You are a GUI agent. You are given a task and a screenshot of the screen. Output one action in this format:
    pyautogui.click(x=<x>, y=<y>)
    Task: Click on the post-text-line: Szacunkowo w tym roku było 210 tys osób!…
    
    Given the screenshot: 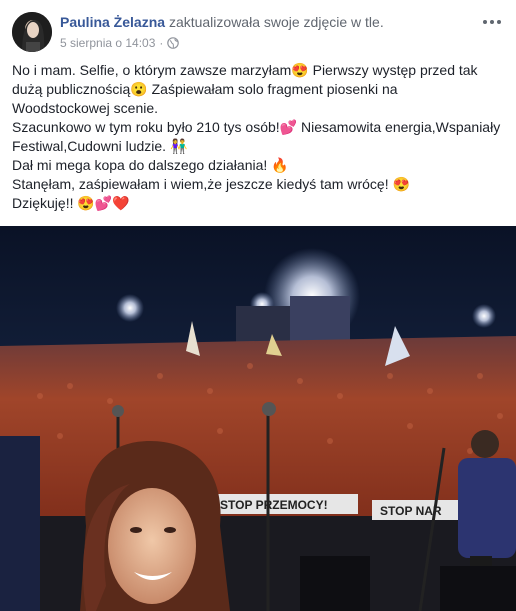 What is the action you would take?
    pyautogui.click(x=256, y=127)
    